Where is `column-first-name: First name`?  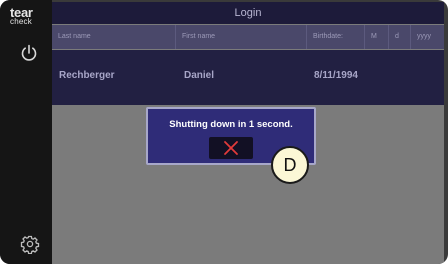
column-first-name: First name is located at coordinates (241, 37).